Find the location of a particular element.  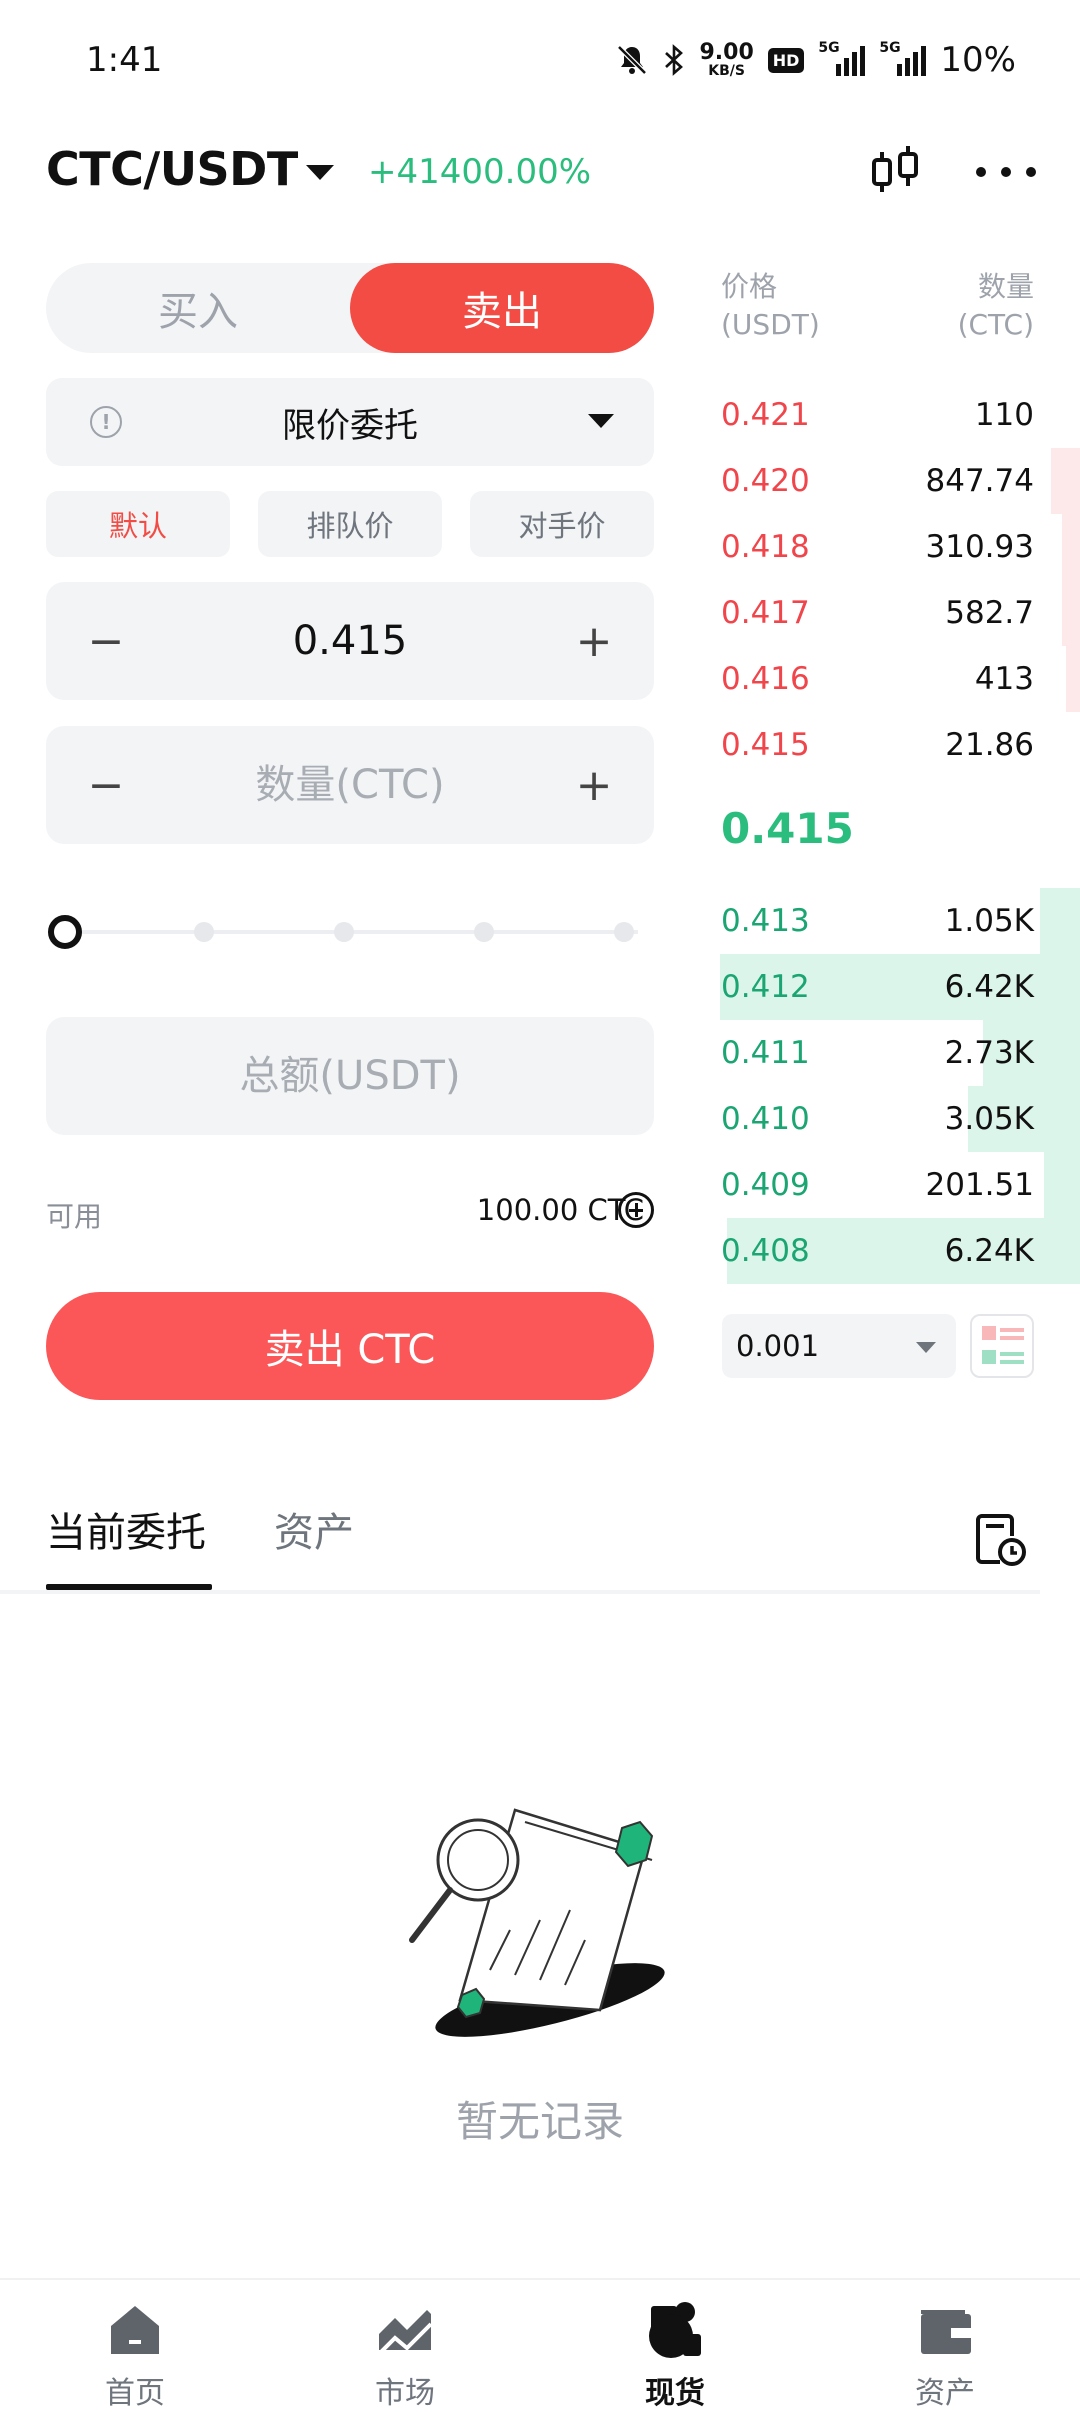

price-input is located at coordinates (350, 641).